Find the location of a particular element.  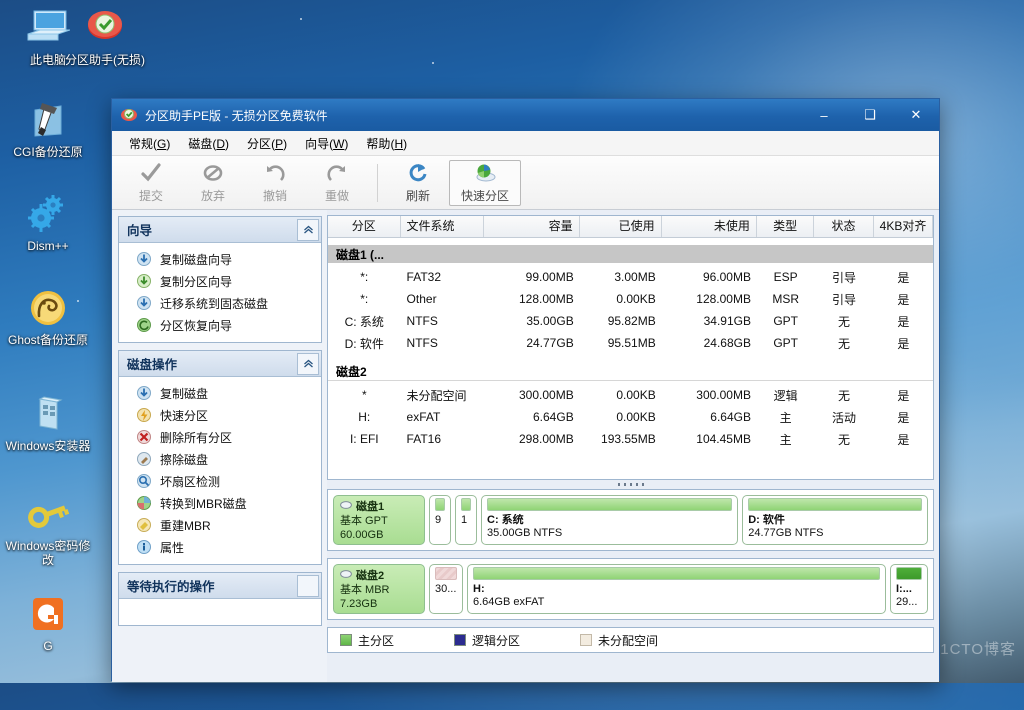

desktop-icon-windows-installer: Windows安装器 is located at coordinates (48, 422).